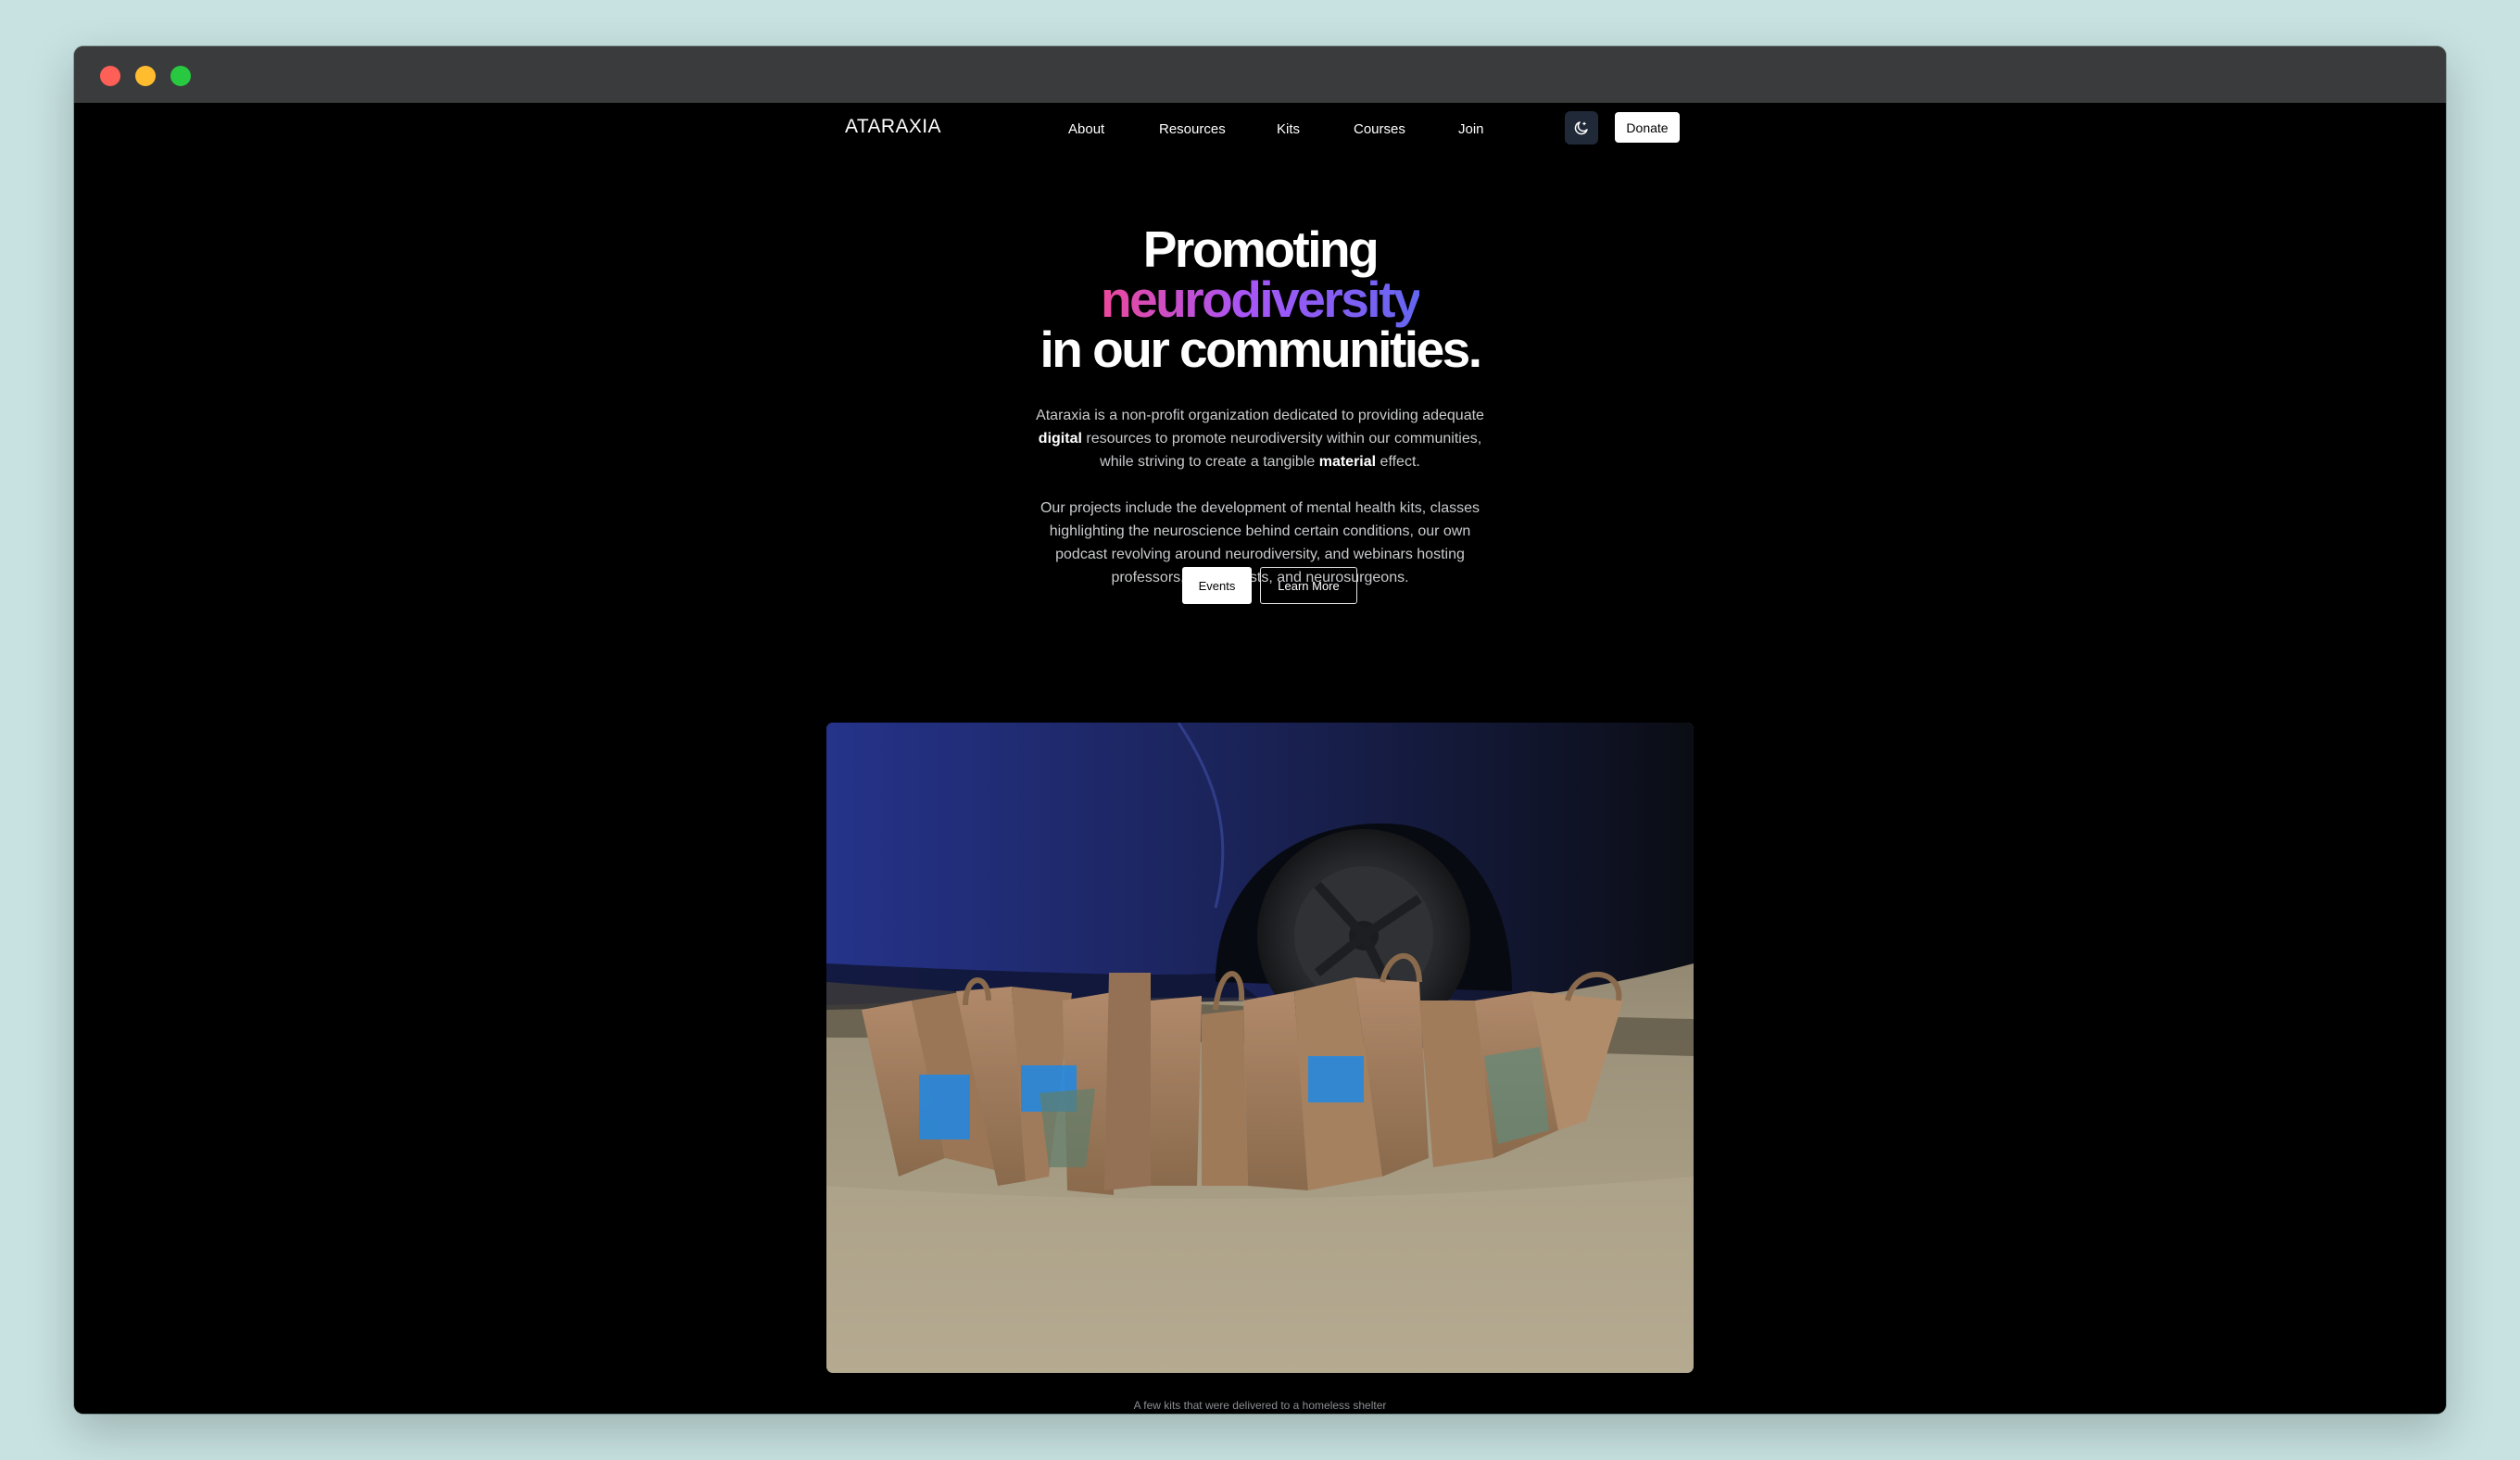 This screenshot has height=1460, width=2520. What do you see at coordinates (145, 76) in the screenshot?
I see `minimize-window-button` at bounding box center [145, 76].